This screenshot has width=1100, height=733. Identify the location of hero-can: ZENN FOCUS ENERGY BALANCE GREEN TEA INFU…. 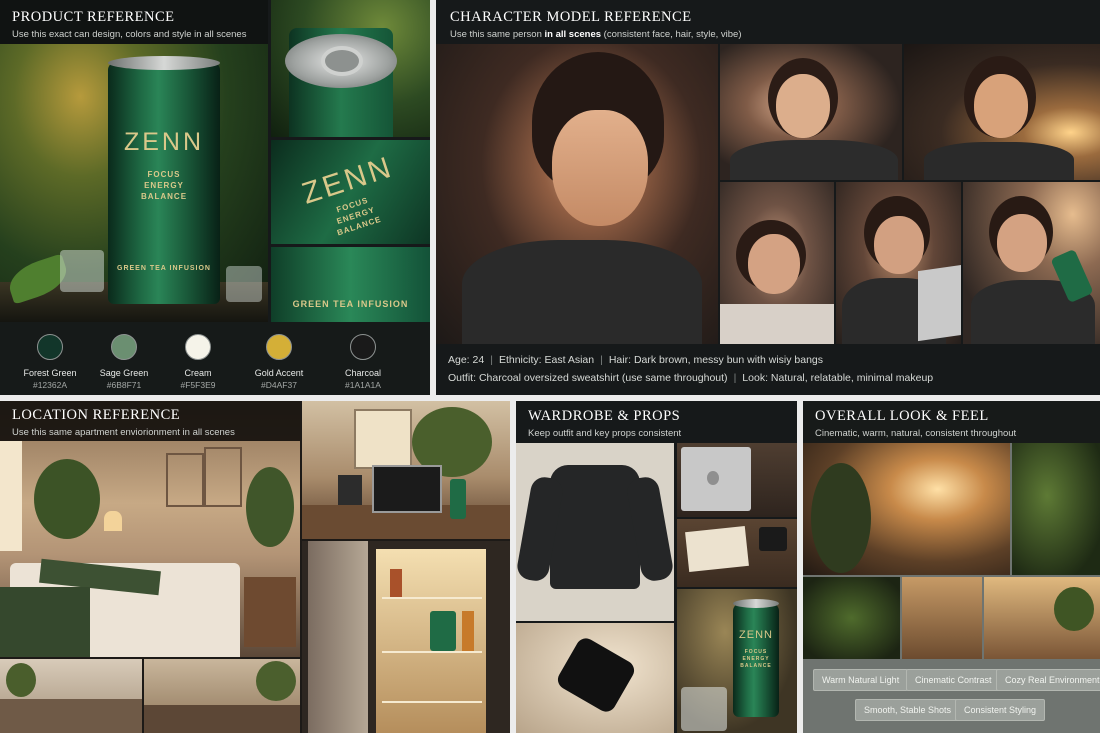
(164, 180).